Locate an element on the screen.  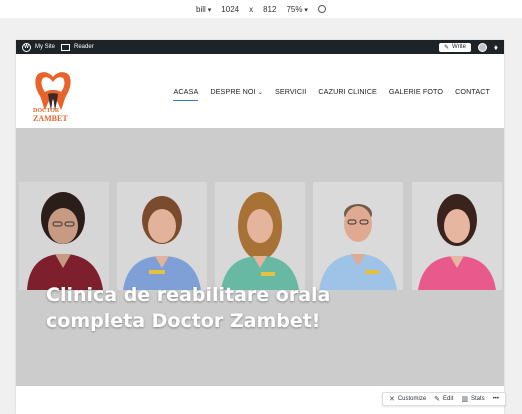
avatar is located at coordinates (482, 47).